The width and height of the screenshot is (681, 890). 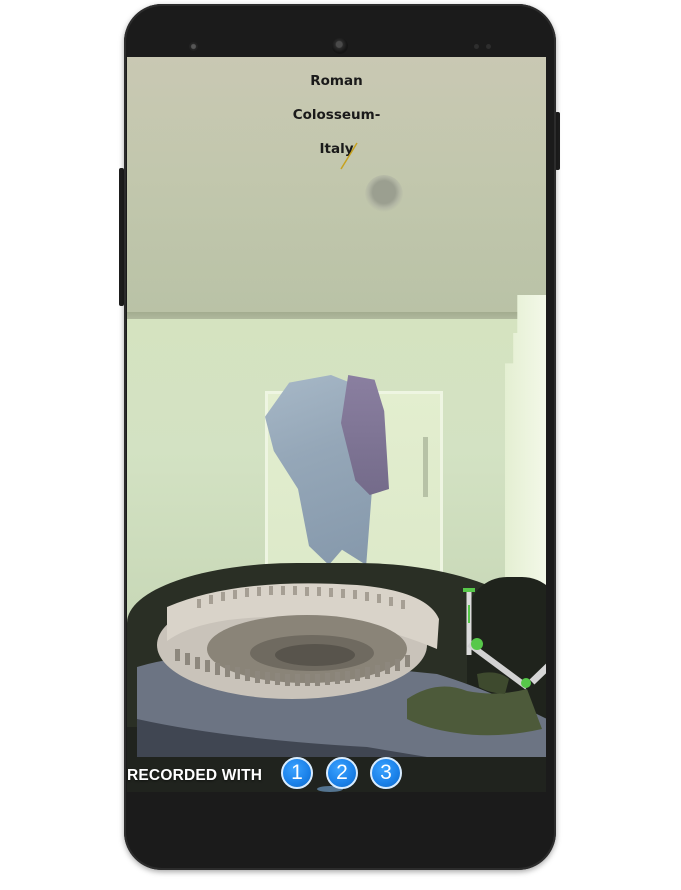 What do you see at coordinates (193, 46) in the screenshot?
I see `proximity-sensor-icon` at bounding box center [193, 46].